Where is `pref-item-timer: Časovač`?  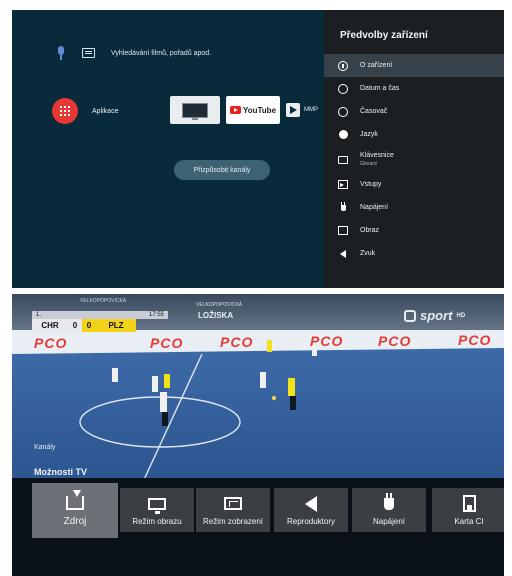
pref-item-timer: Časovač is located at coordinates (414, 111).